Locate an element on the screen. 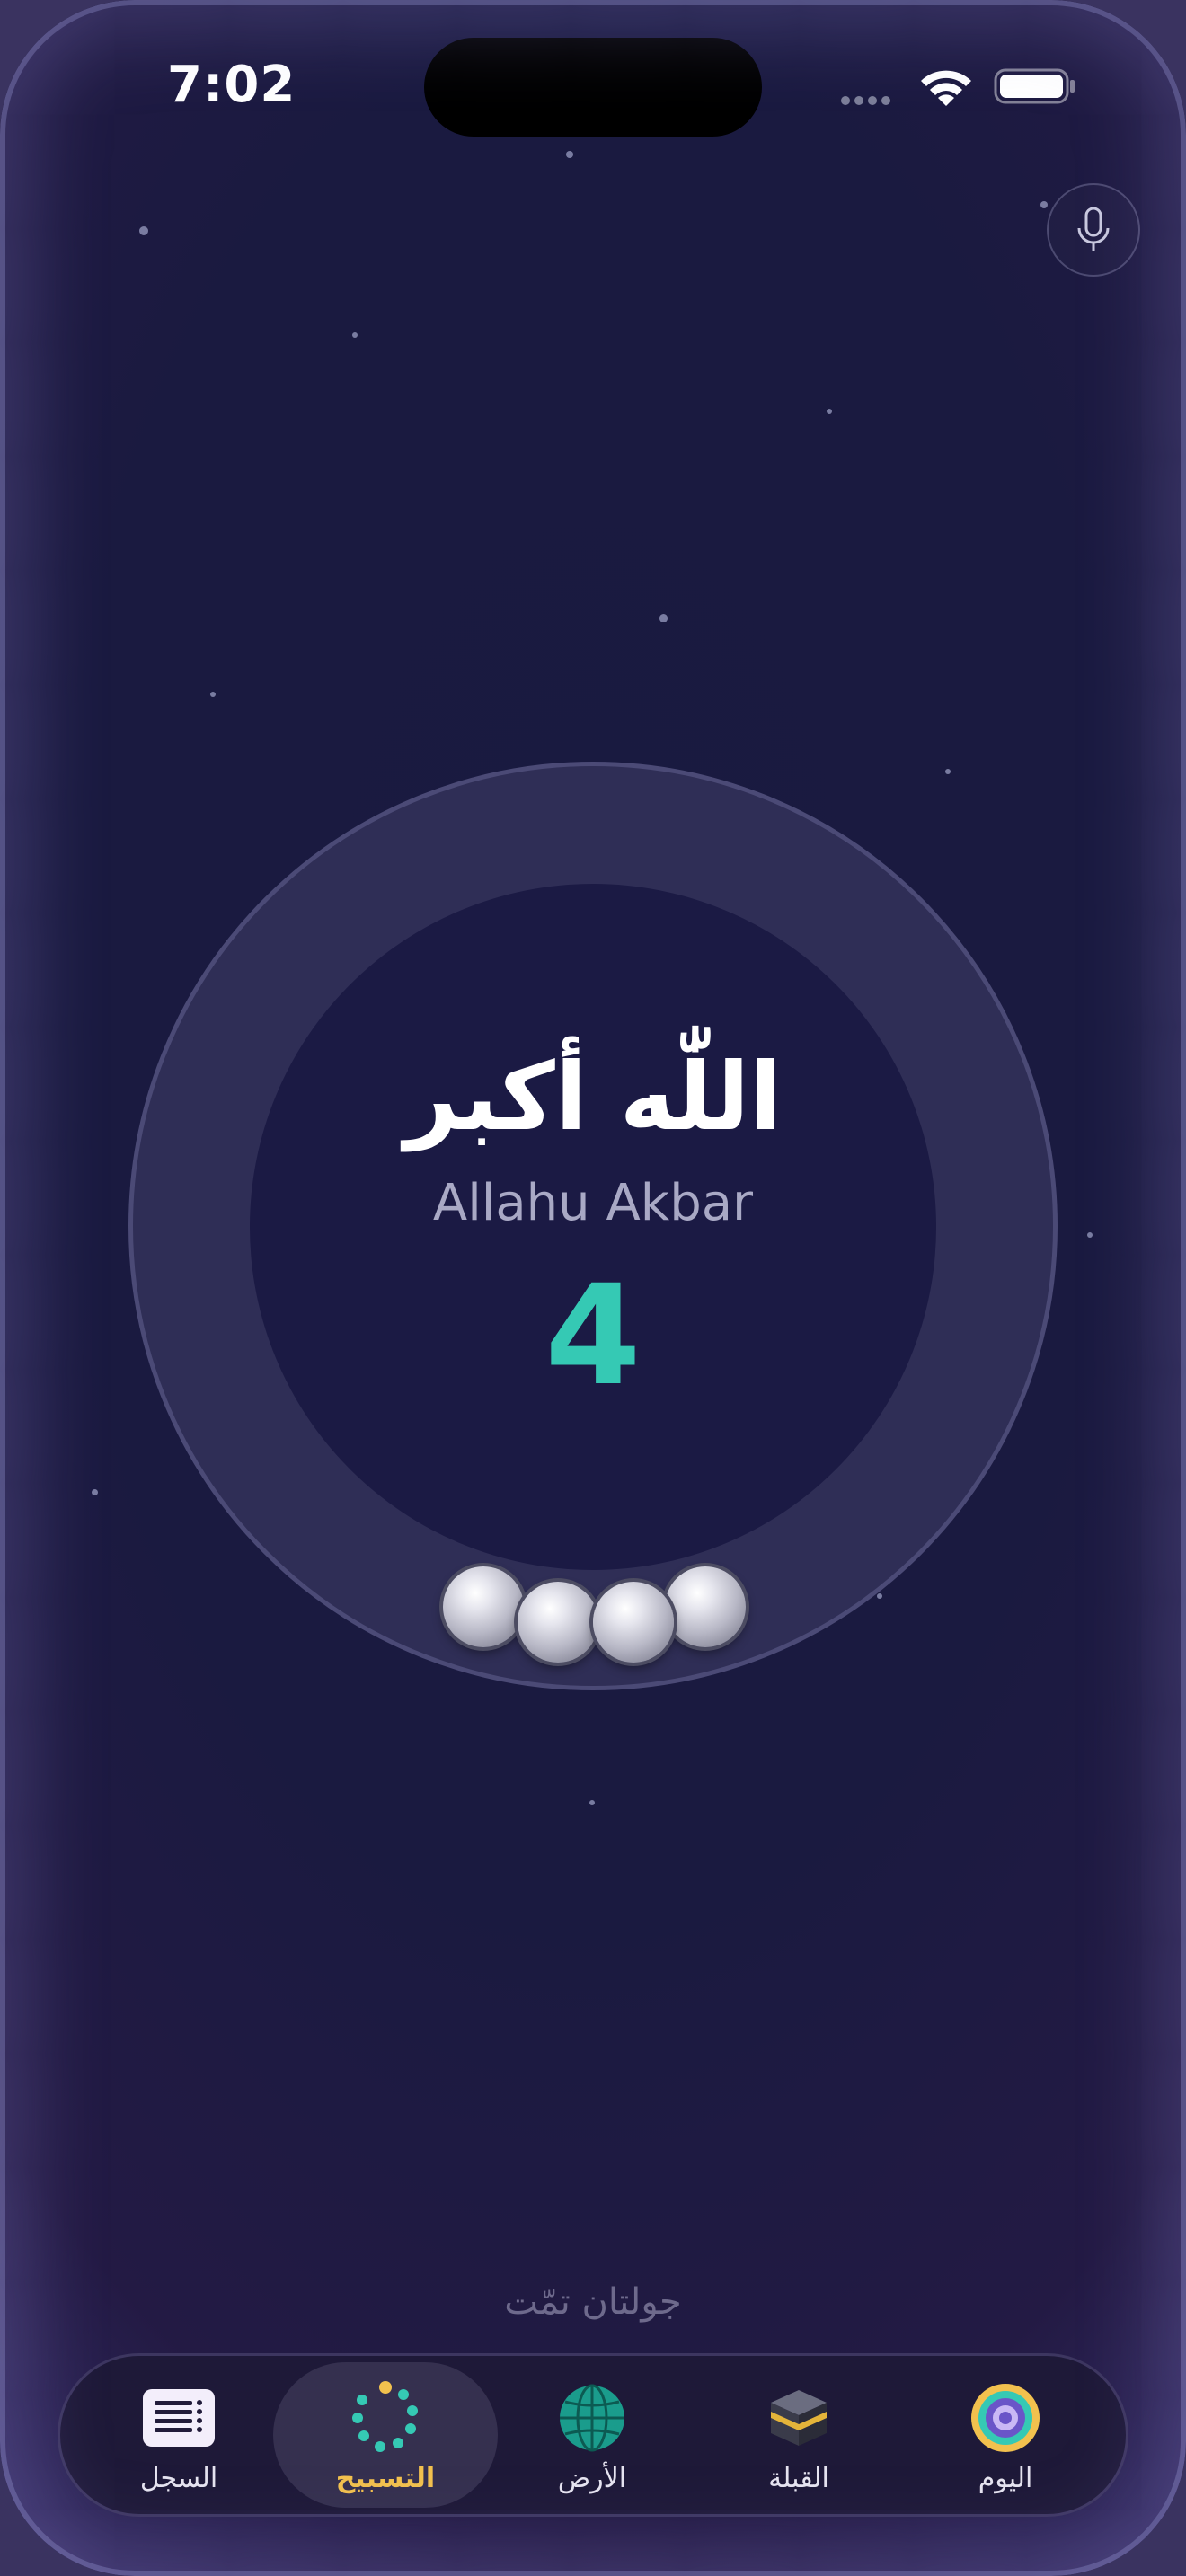 This screenshot has height=2576, width=1186. wifi-icon is located at coordinates (946, 88).